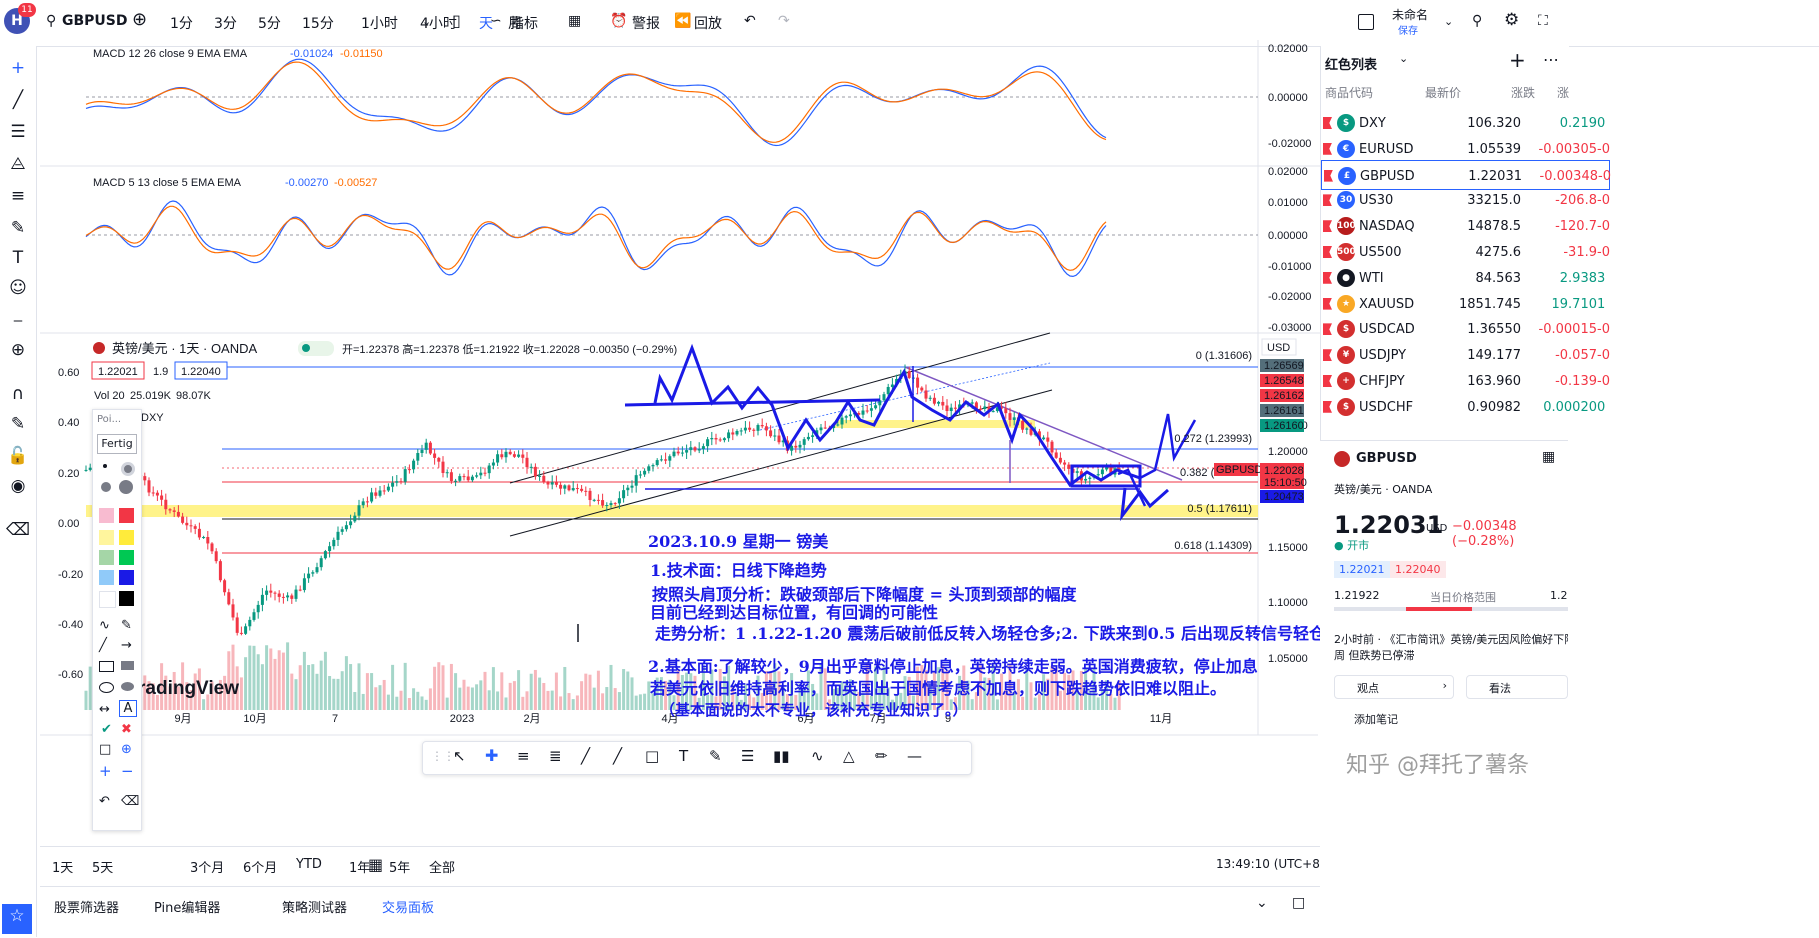  Describe the element at coordinates (491, 755) in the screenshot. I see `crosshair-icon: ✚` at that location.